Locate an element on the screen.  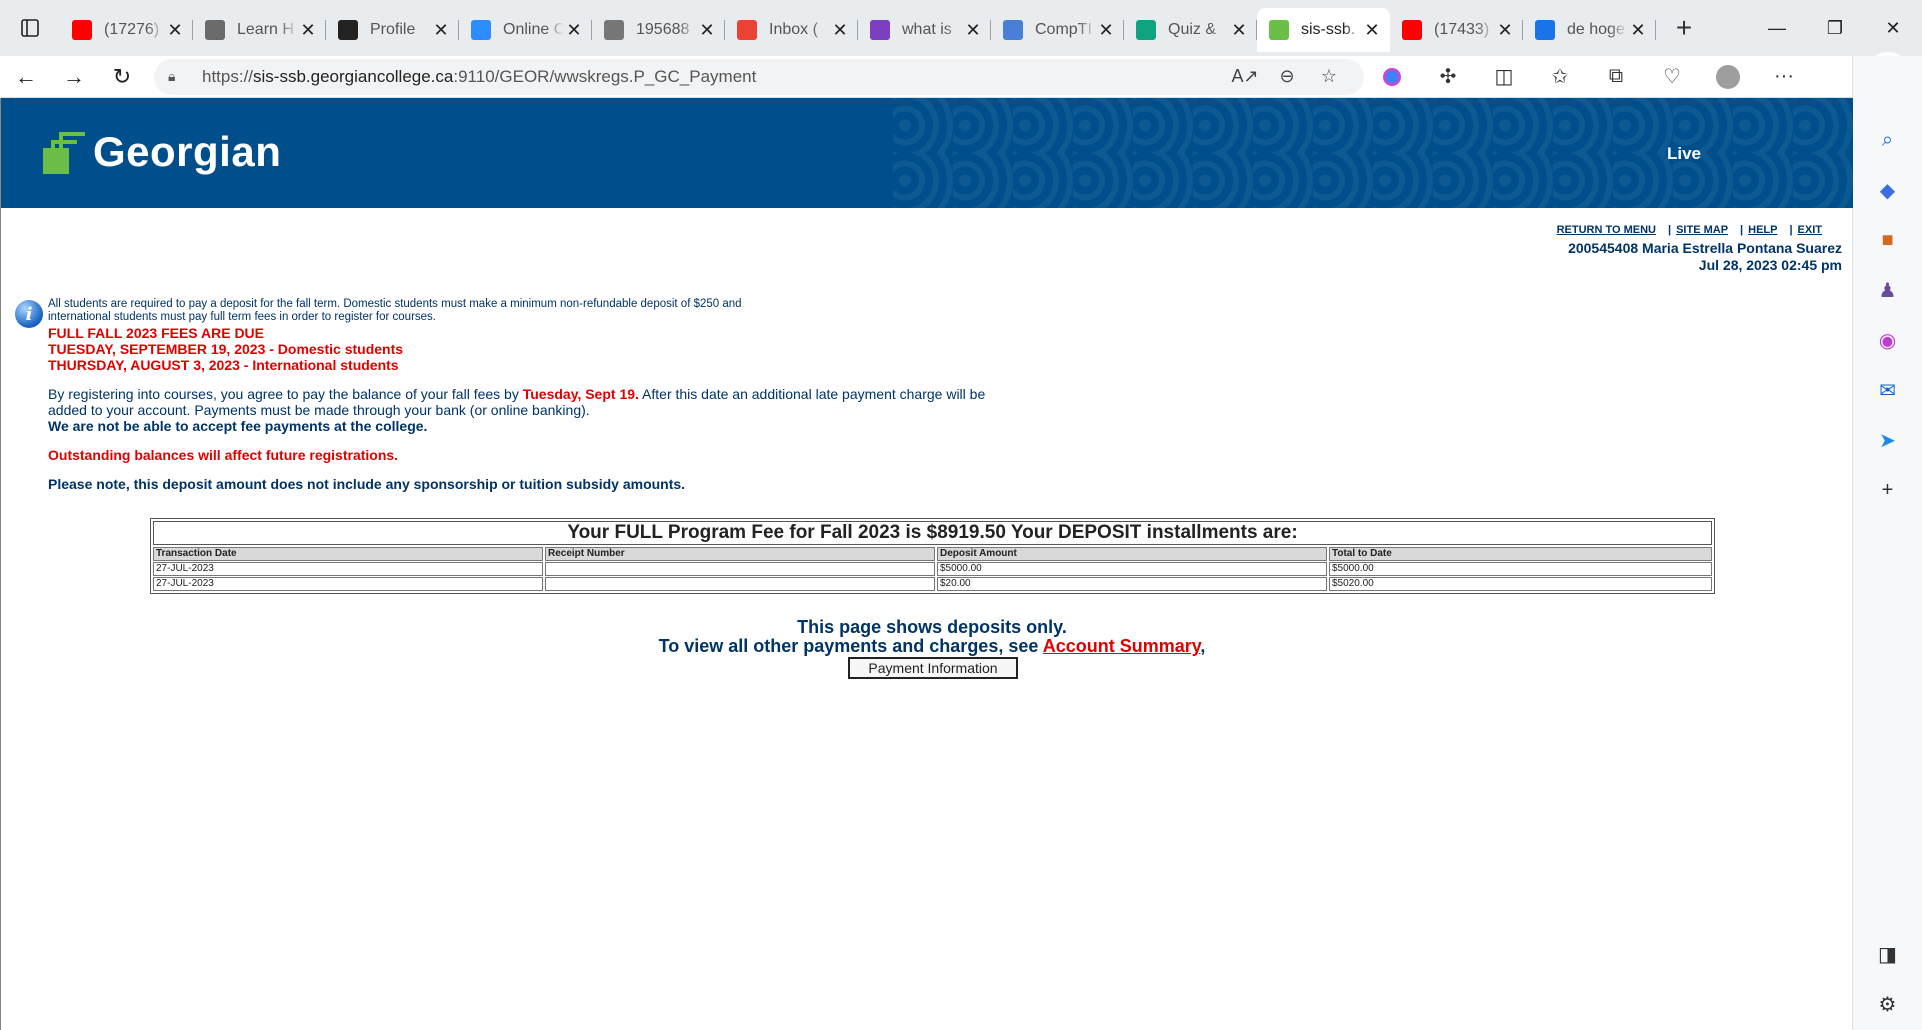
chatgpt-icon is located at coordinates (1146, 30).